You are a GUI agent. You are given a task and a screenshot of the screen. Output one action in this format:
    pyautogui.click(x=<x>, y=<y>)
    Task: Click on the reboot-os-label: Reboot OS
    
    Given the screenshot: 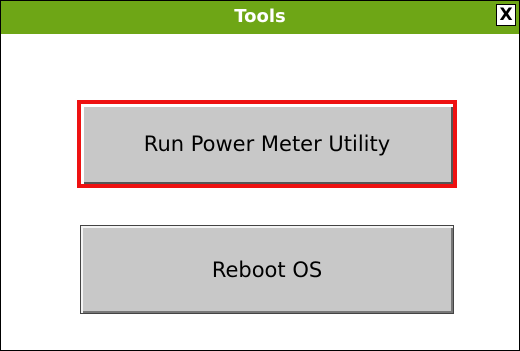 What is the action you would take?
    pyautogui.click(x=267, y=269)
    